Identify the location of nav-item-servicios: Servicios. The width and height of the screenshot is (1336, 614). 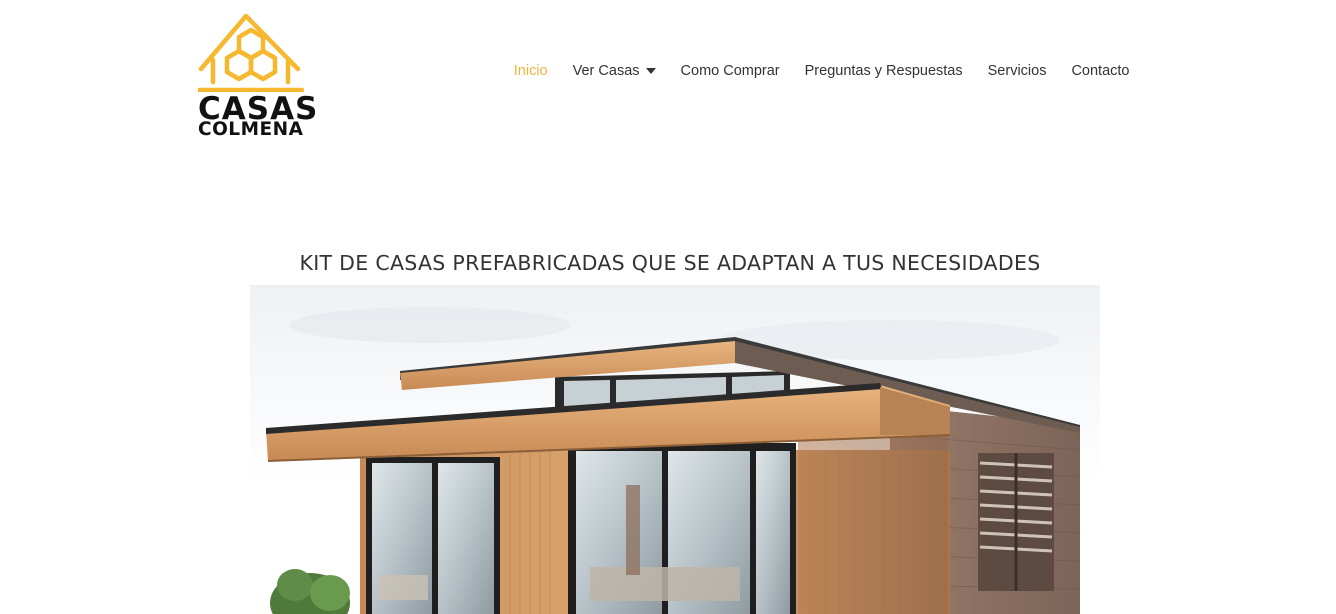
(1017, 71).